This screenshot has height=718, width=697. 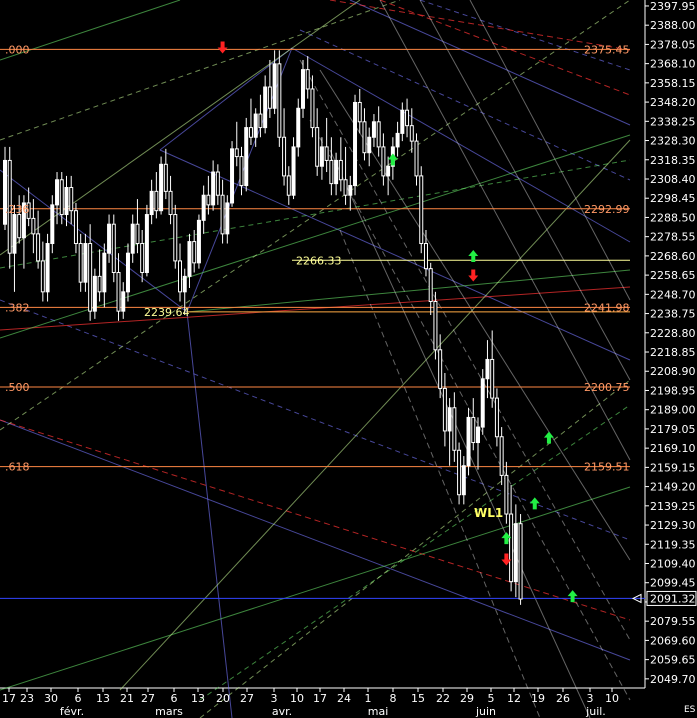 I want to click on x-tick-label: 3, so click(x=274, y=698).